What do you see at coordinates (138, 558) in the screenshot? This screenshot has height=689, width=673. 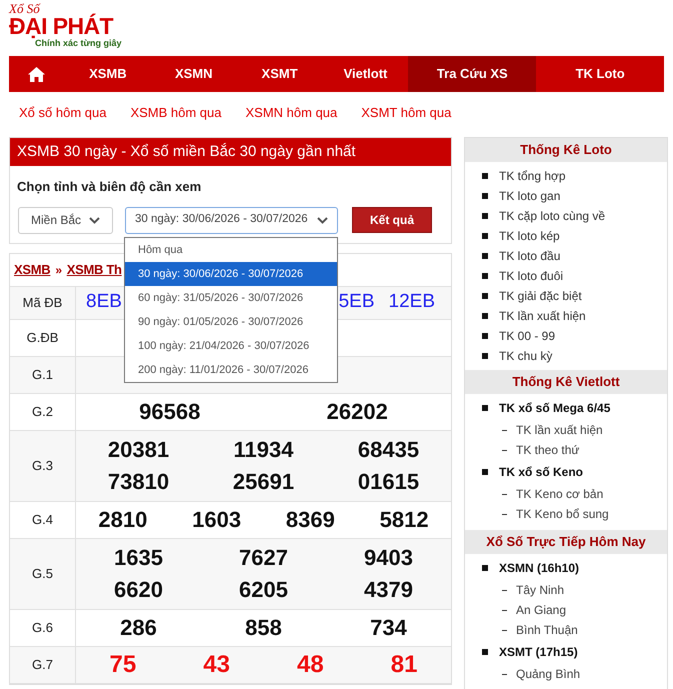 I see `prize-number: 1635` at bounding box center [138, 558].